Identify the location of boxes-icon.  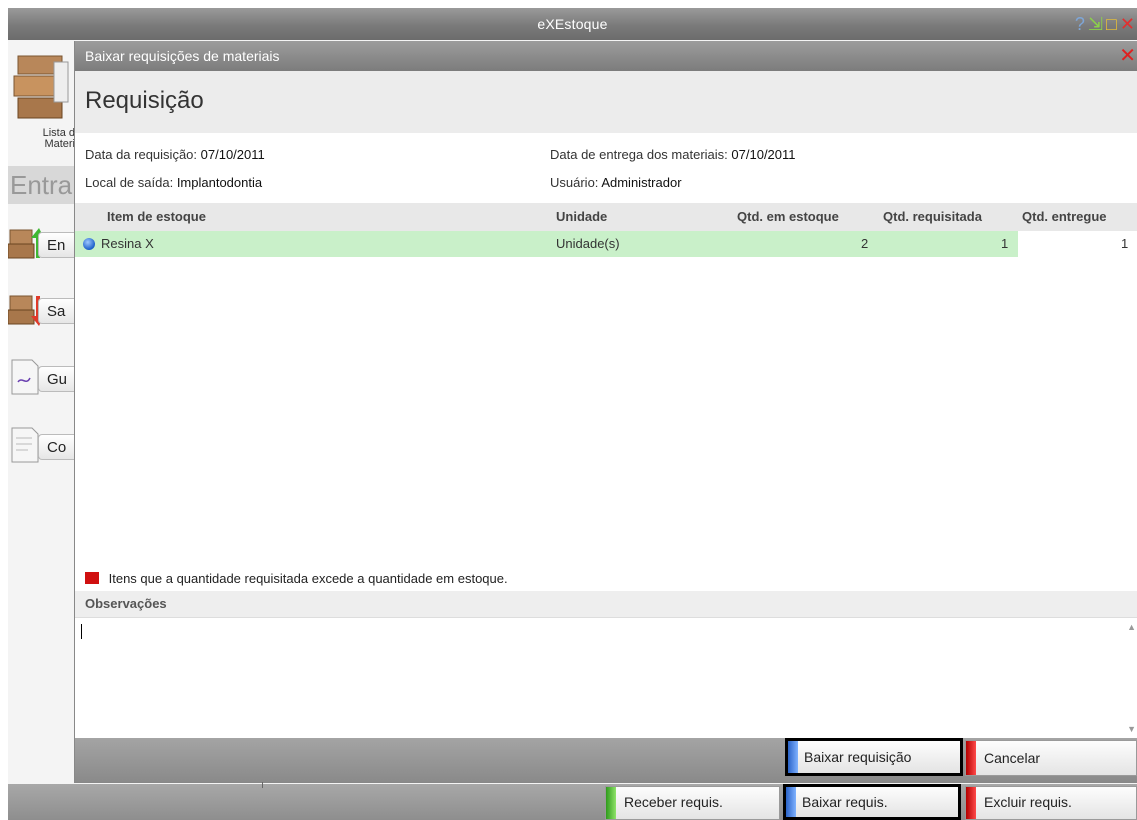
(41, 87).